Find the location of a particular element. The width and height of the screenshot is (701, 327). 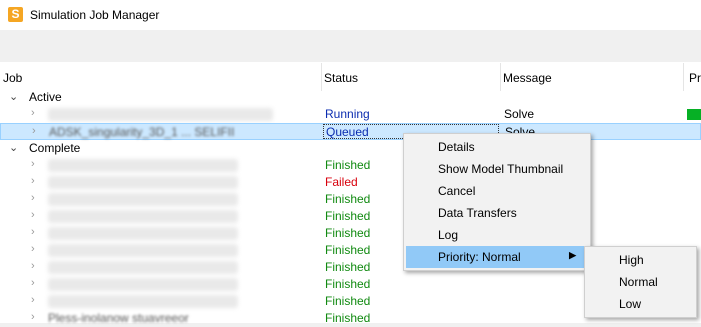

status-cell: Running is located at coordinates (347, 114).